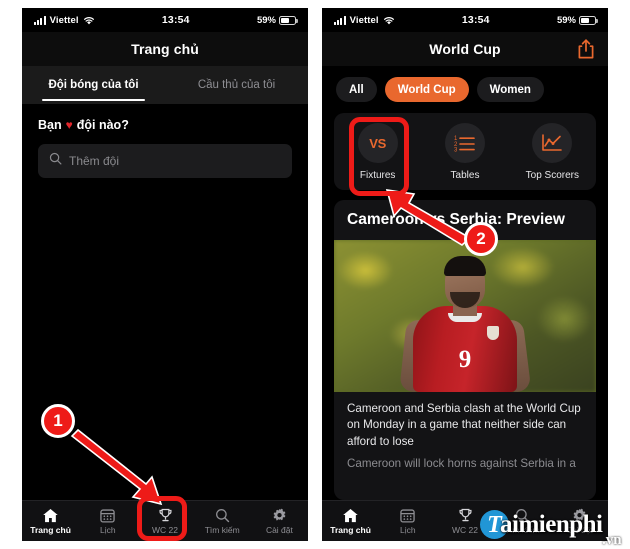  Describe the element at coordinates (465, 529) in the screenshot. I see `tab-wc22-label: WC 22` at that location.